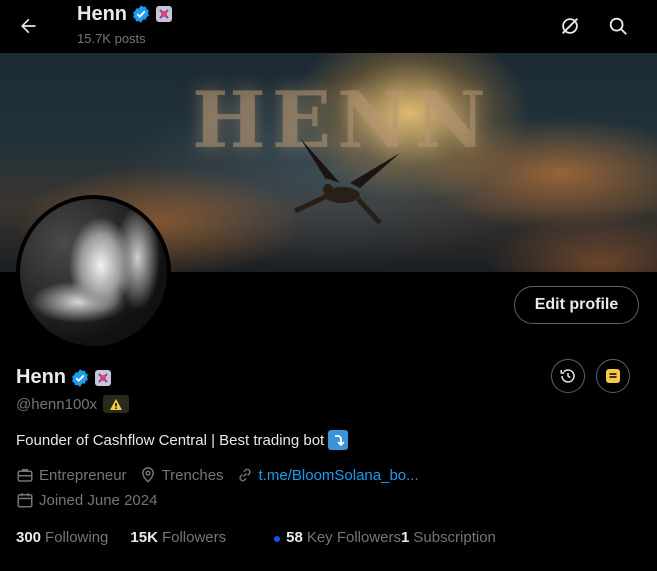  I want to click on key-followers-count: 58, so click(294, 537).